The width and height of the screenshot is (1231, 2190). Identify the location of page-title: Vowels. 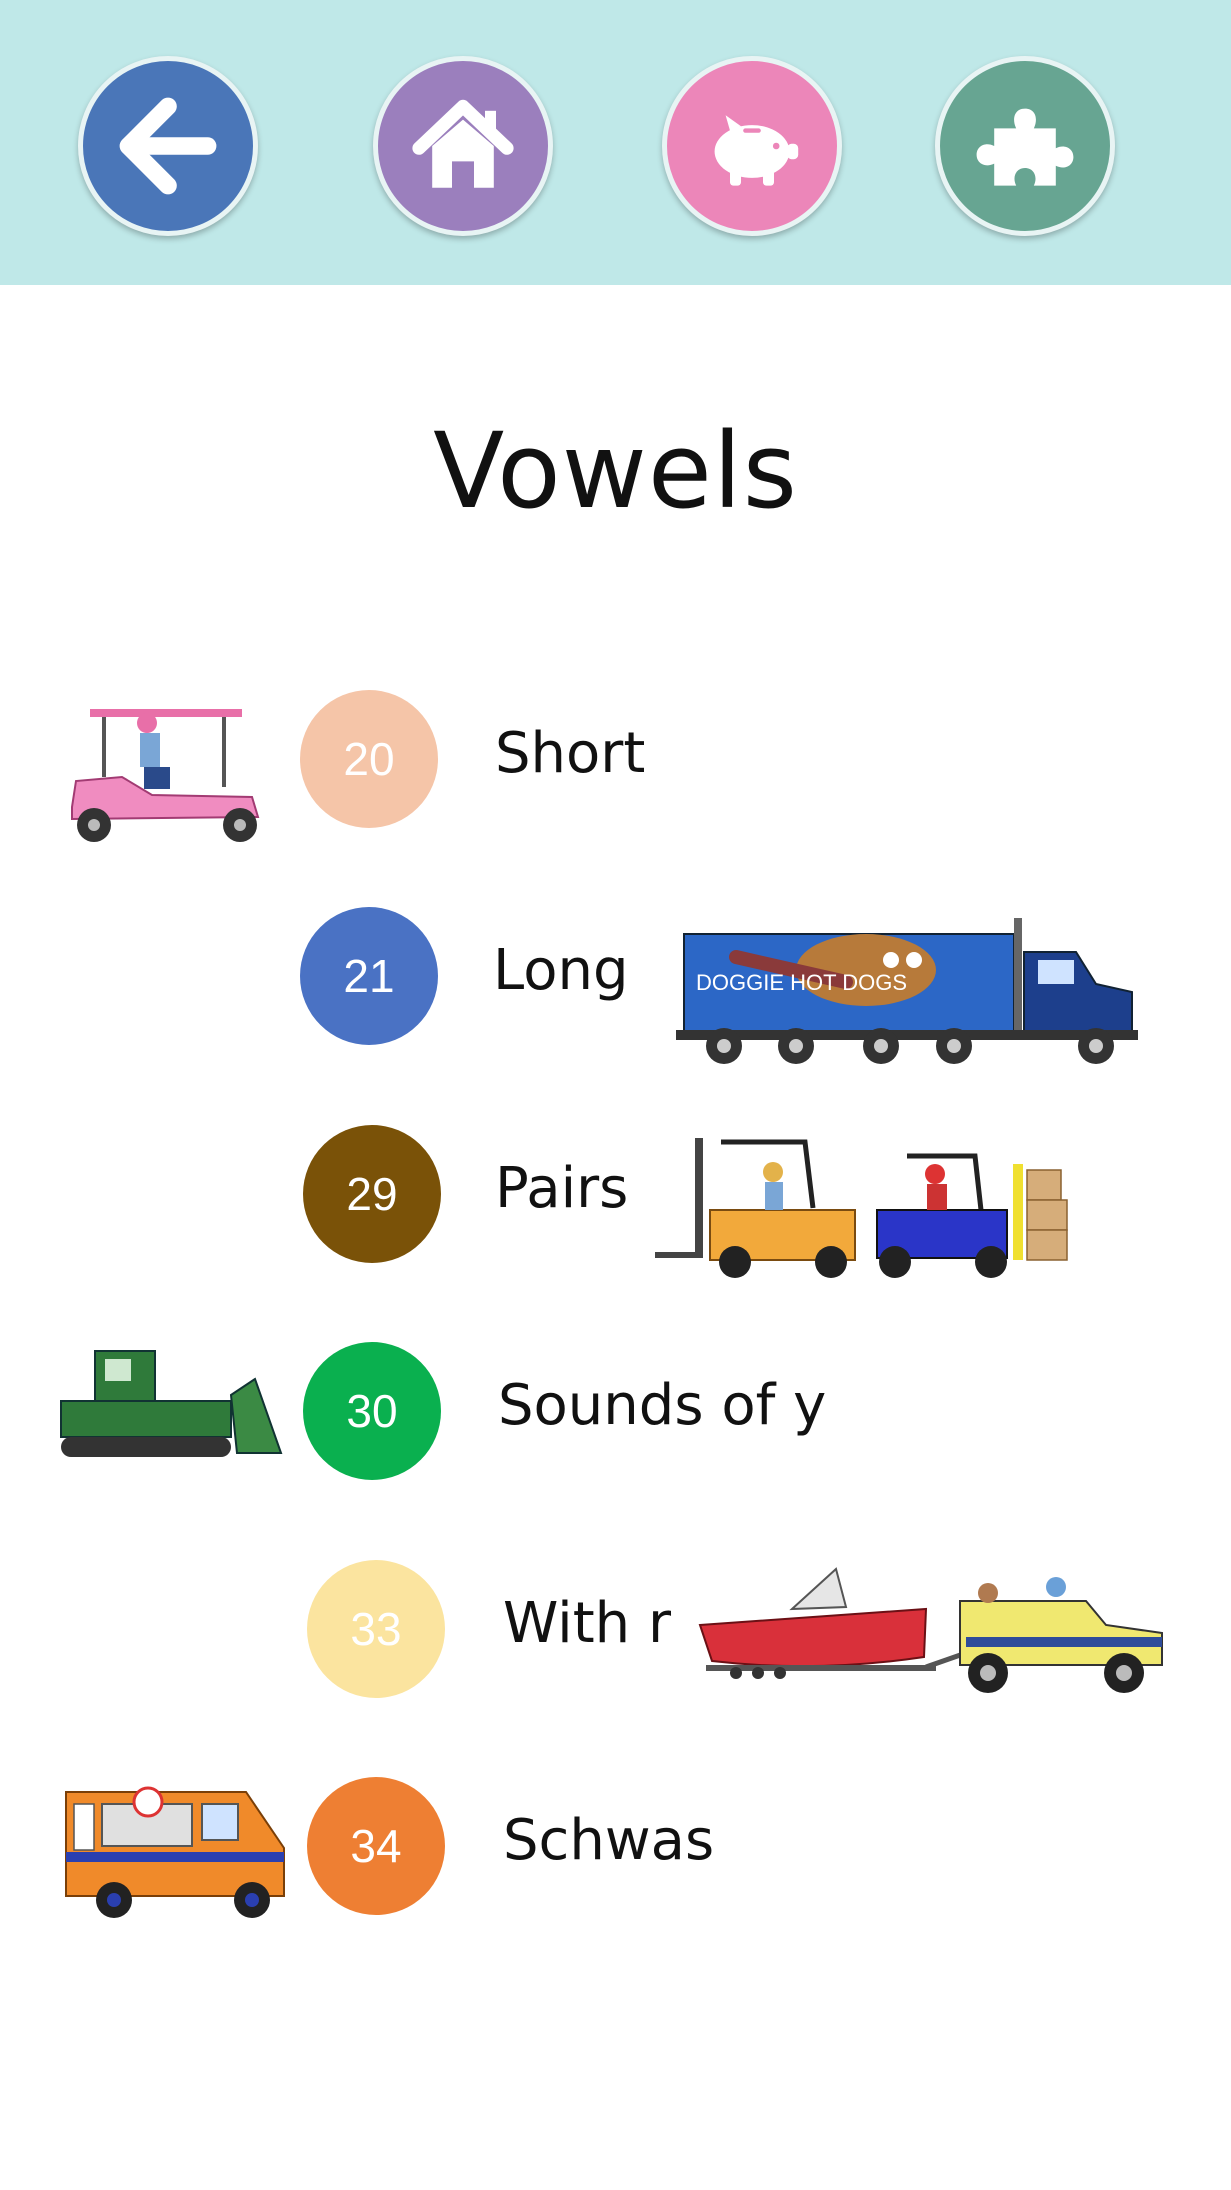
(615, 471).